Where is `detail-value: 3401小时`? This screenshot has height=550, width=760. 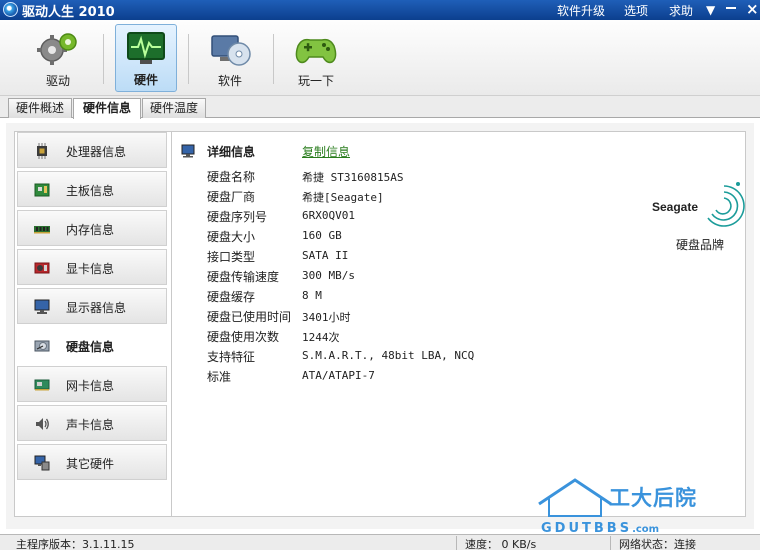 detail-value: 3401小时 is located at coordinates (326, 317).